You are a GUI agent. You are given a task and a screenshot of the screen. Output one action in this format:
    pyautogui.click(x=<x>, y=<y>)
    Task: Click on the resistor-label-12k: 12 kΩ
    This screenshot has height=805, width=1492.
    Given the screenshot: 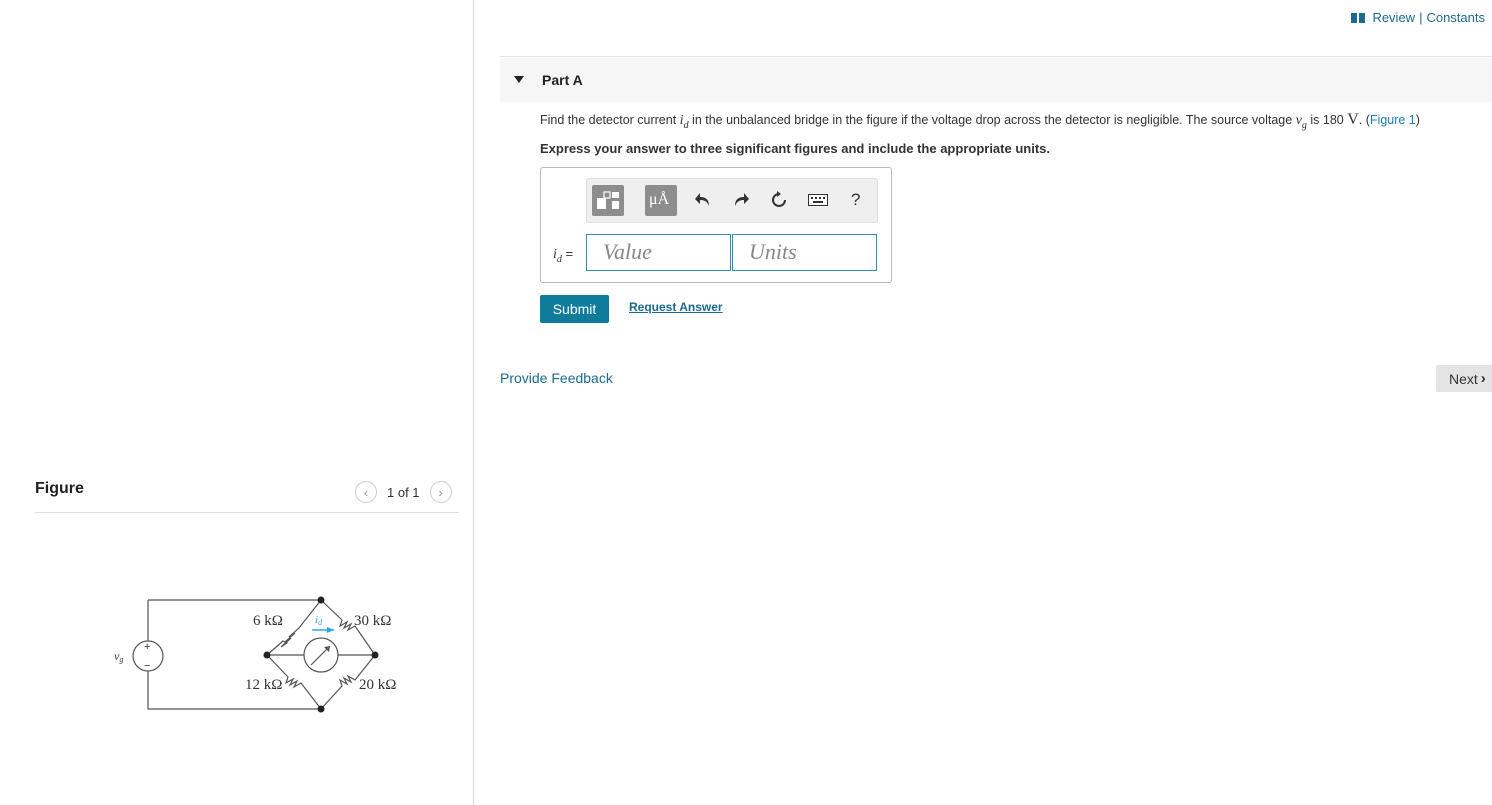 What is the action you would take?
    pyautogui.click(x=263, y=685)
    